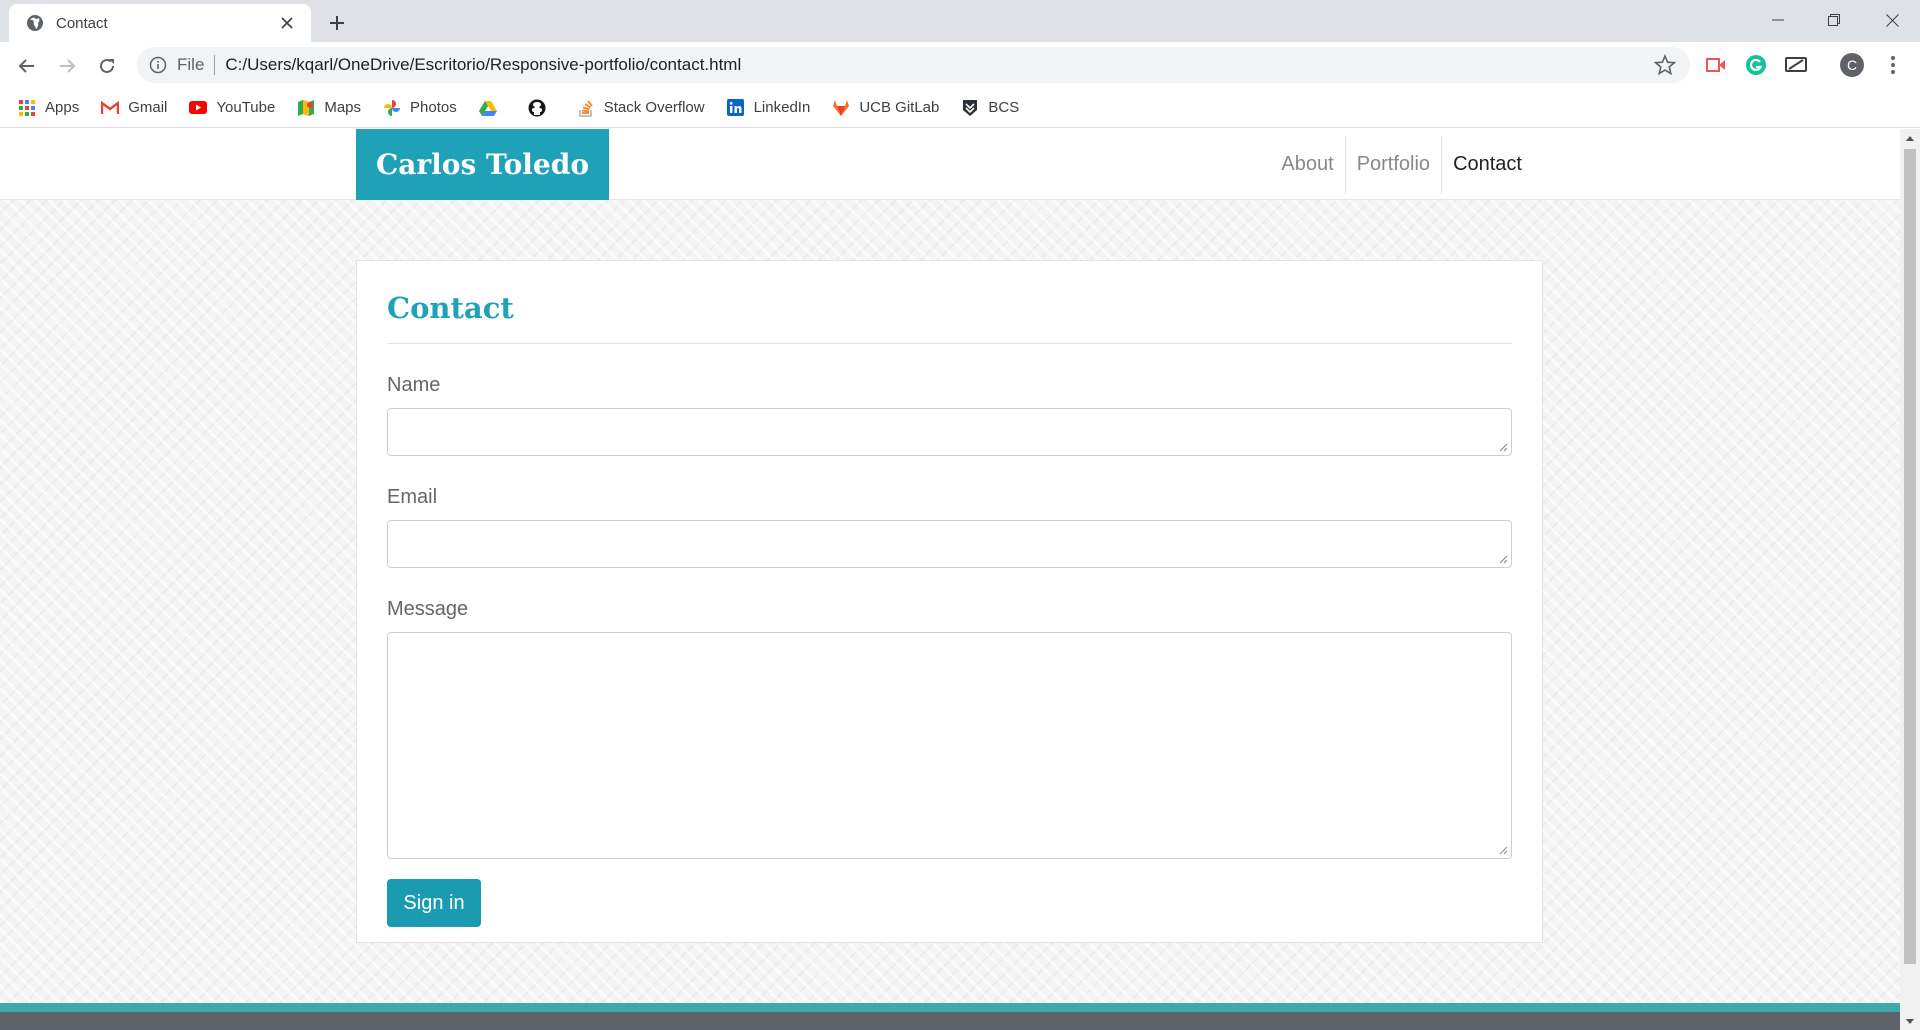  What do you see at coordinates (487, 108) in the screenshot?
I see `drive-icon` at bounding box center [487, 108].